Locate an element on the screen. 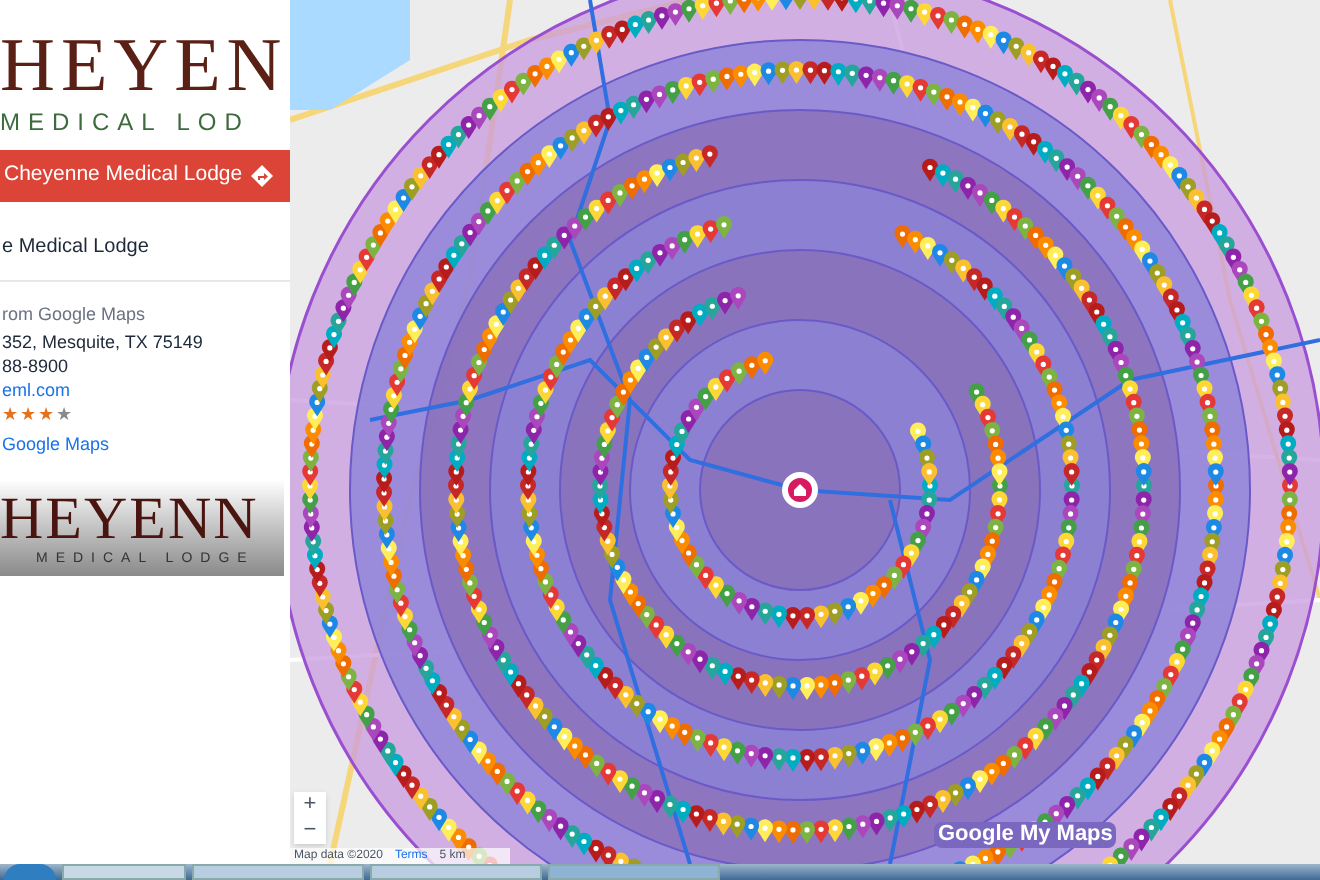  website-link: eml.com is located at coordinates (146, 391).